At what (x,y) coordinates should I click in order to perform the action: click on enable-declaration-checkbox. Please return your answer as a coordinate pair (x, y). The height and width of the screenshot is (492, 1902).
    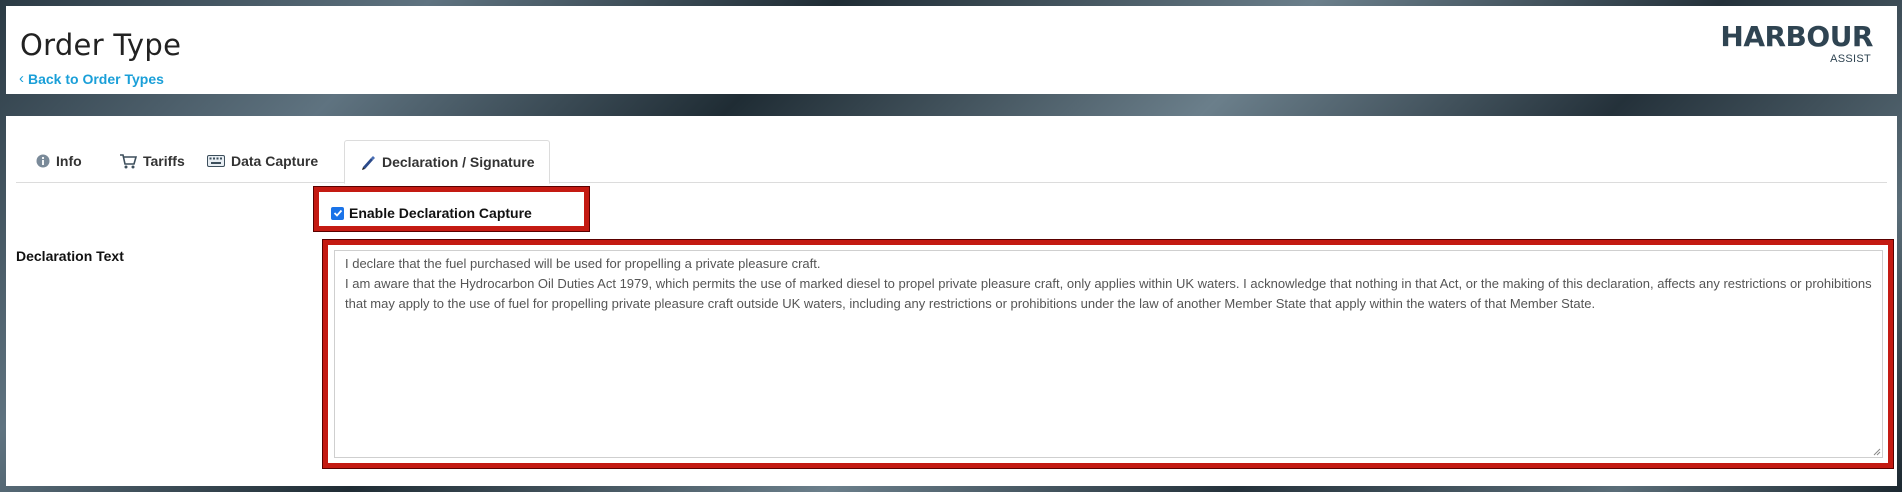
    Looking at the image, I should click on (337, 213).